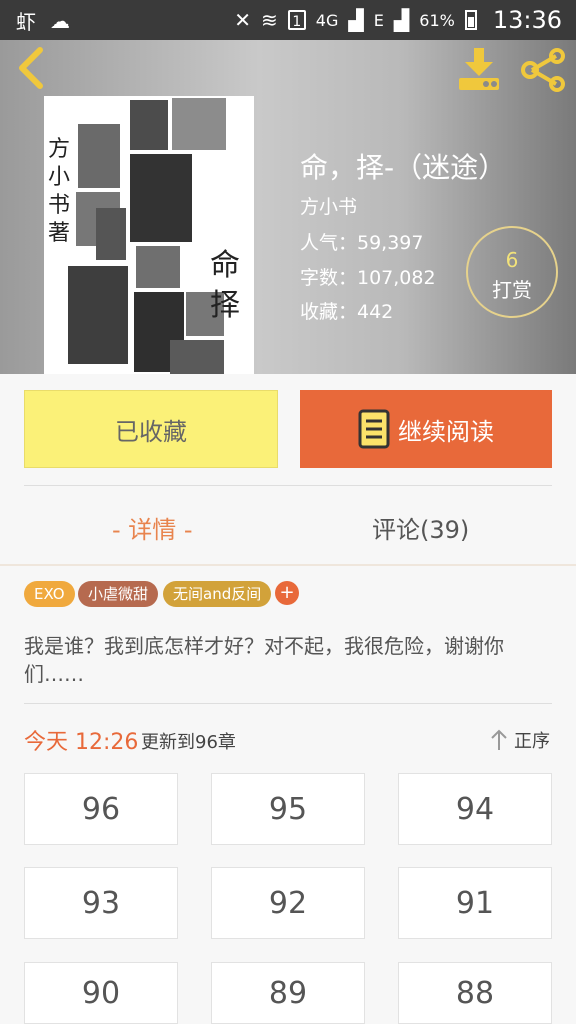  I want to click on chapter-button: 88, so click(475, 993).